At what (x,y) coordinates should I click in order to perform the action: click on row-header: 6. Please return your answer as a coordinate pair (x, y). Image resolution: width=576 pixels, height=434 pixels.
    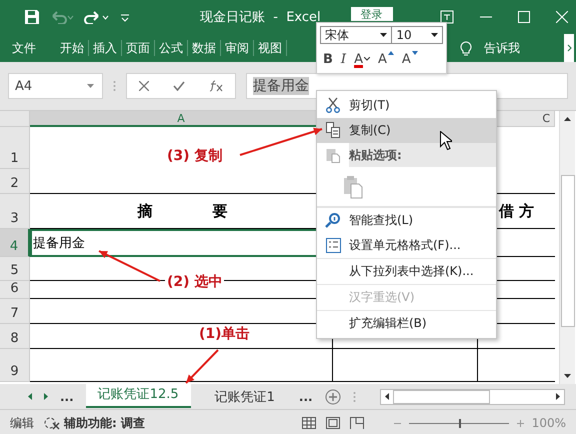
    Looking at the image, I should click on (15, 290).